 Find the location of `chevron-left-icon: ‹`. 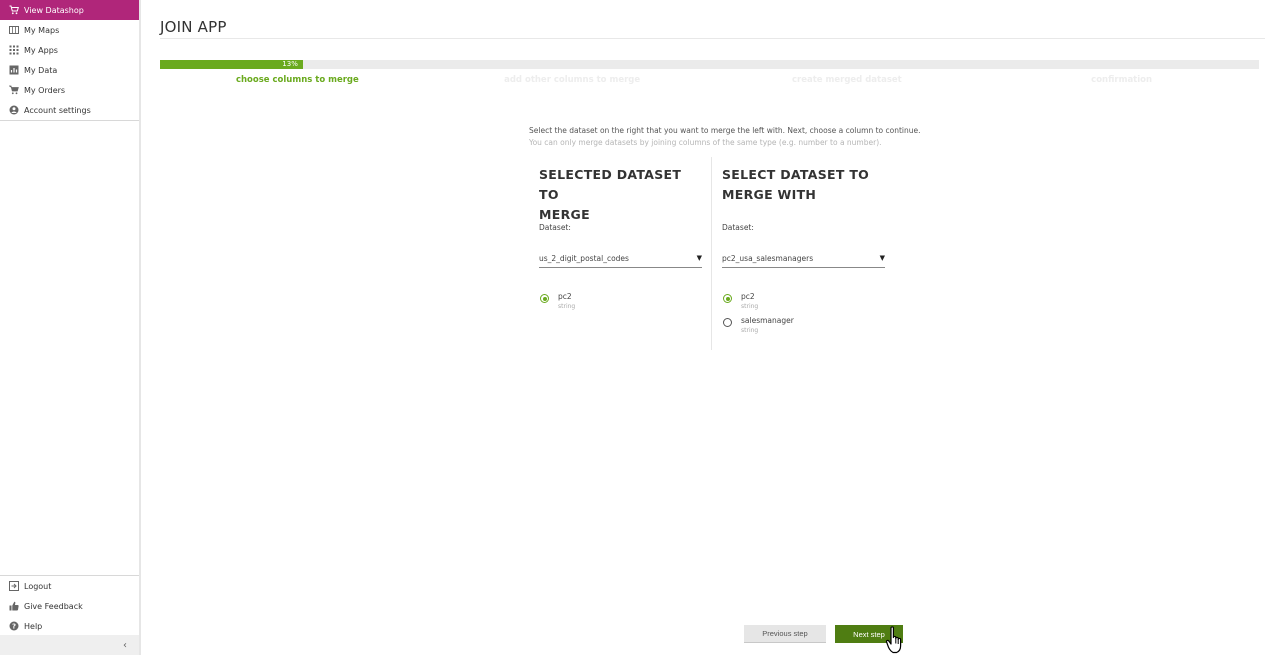

chevron-left-icon: ‹ is located at coordinates (125, 645).